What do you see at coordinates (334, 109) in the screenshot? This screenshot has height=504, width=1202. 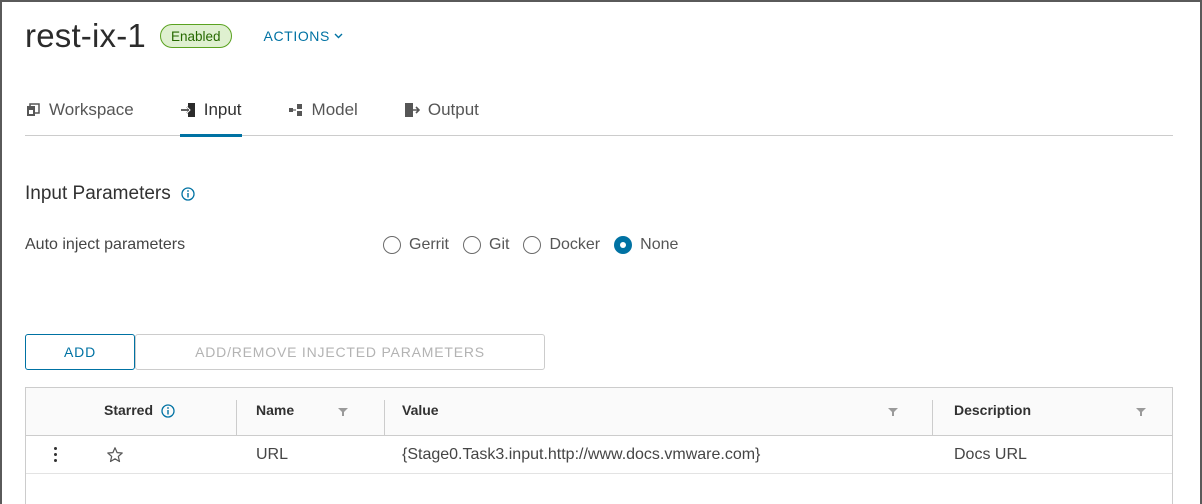 I see `tab-label: Model` at bounding box center [334, 109].